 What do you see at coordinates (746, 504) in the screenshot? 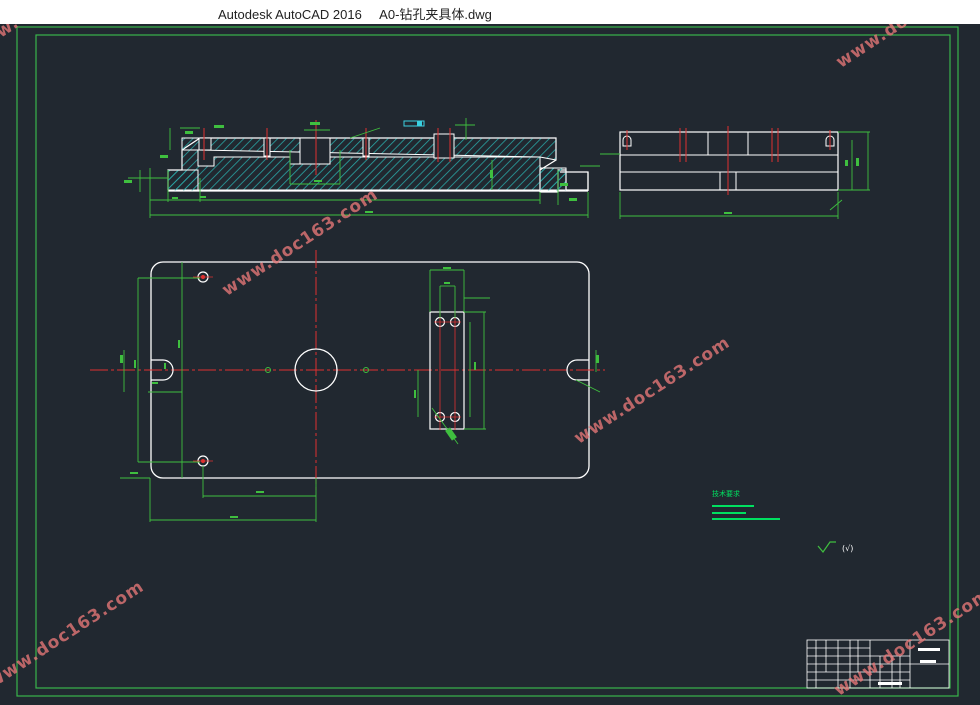
I see `technical-notes: 技术要求` at bounding box center [746, 504].